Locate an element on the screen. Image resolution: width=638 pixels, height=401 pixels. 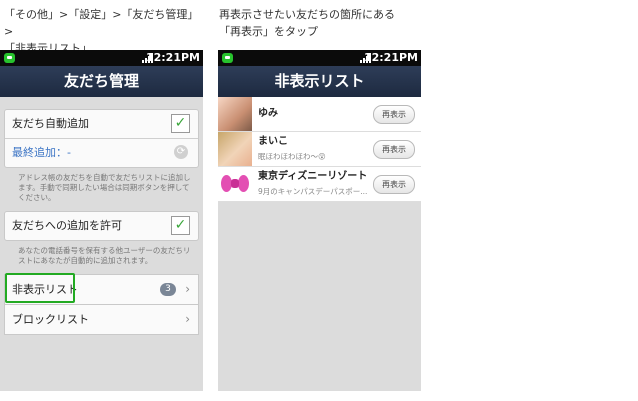
sync-refresh-icon: ⟳ is located at coordinates (181, 152).